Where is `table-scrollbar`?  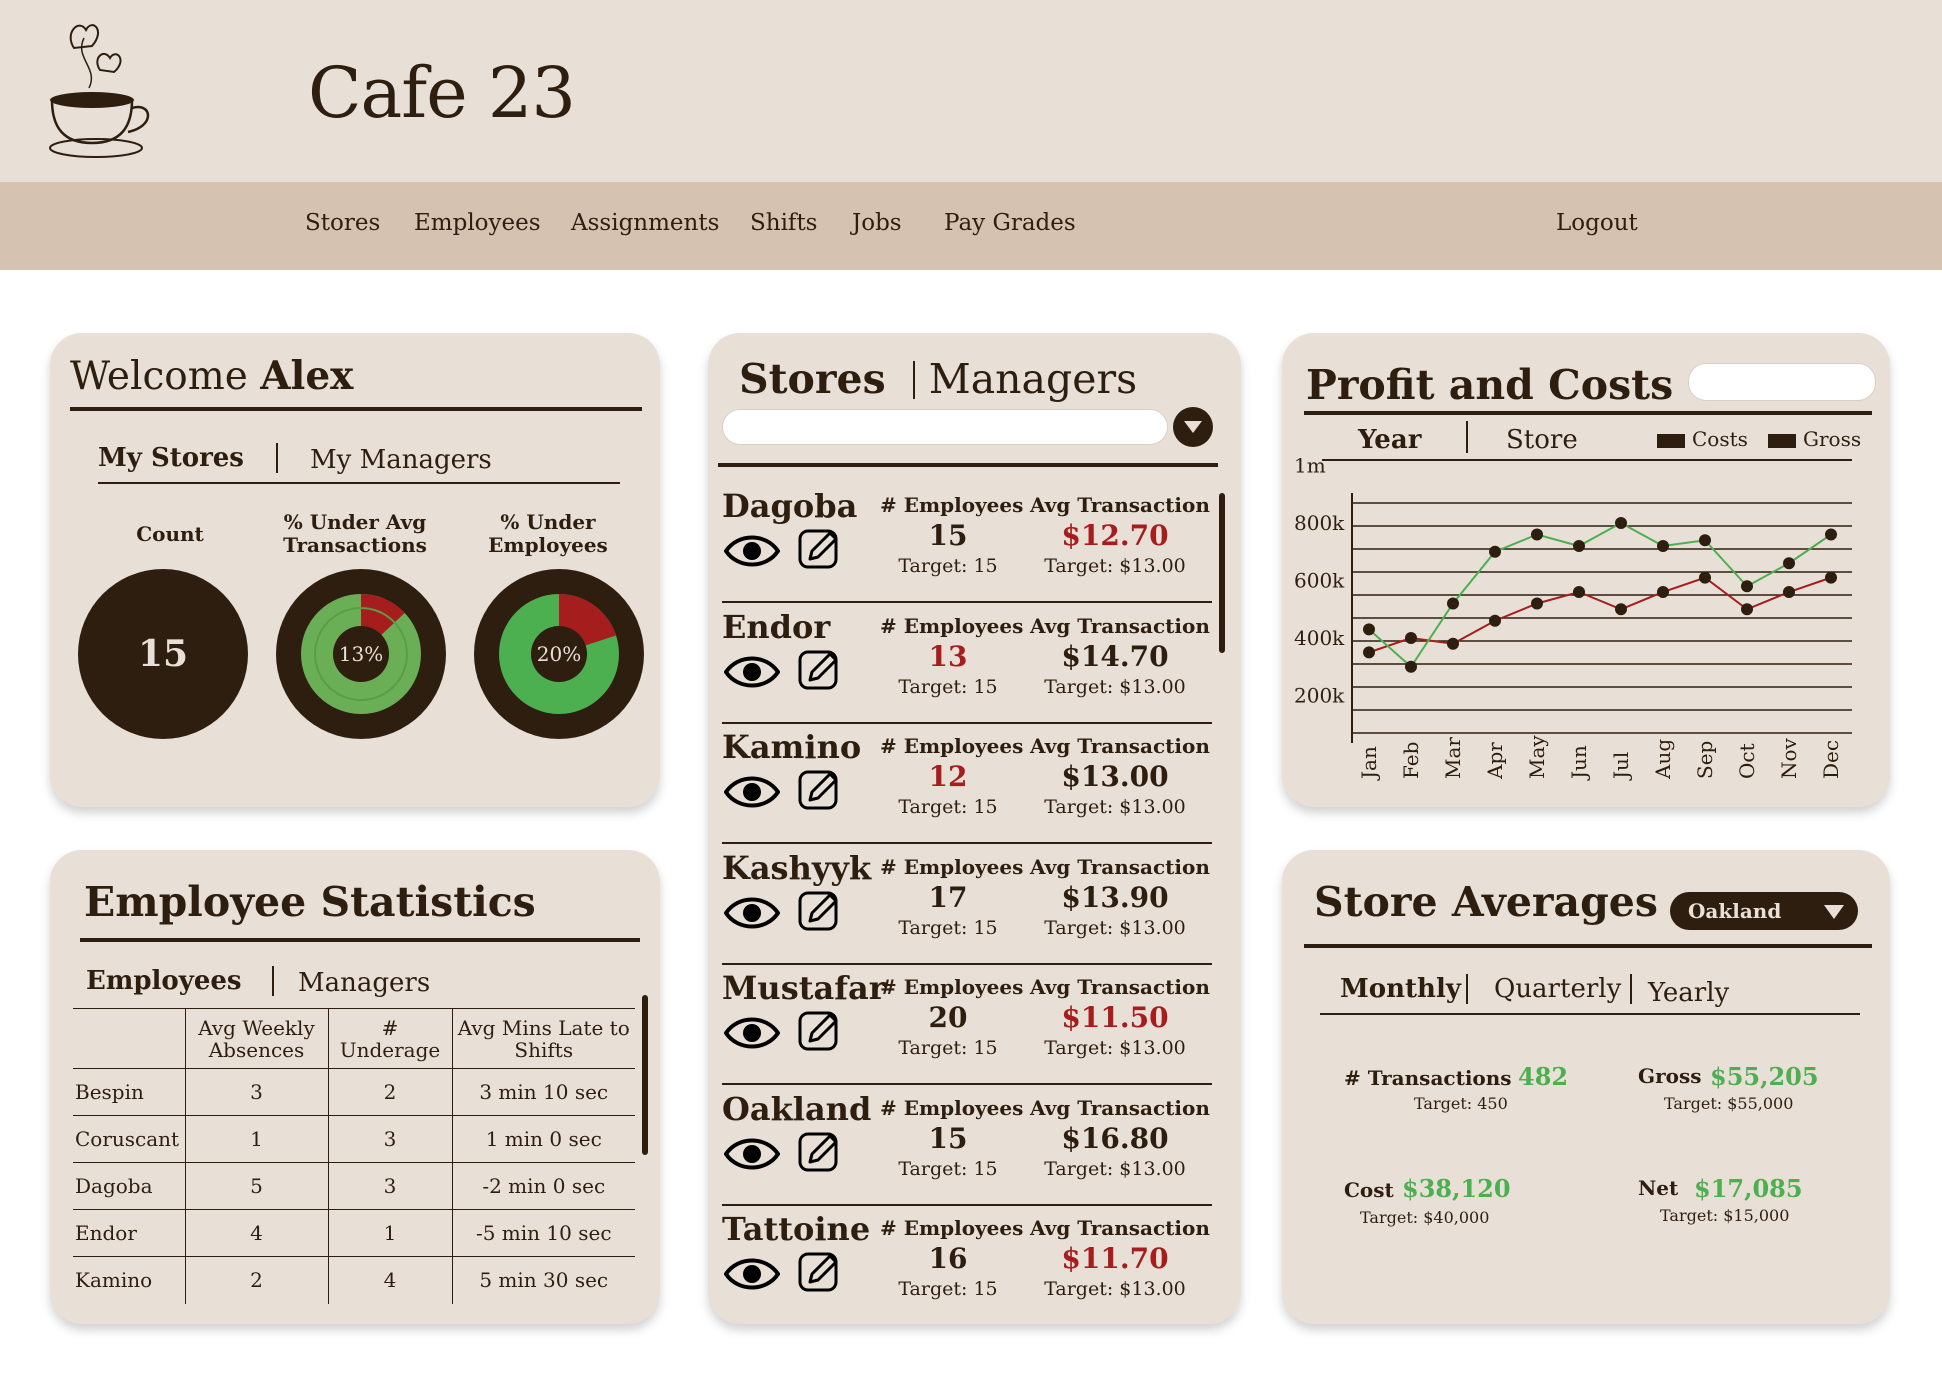
table-scrollbar is located at coordinates (645, 1075).